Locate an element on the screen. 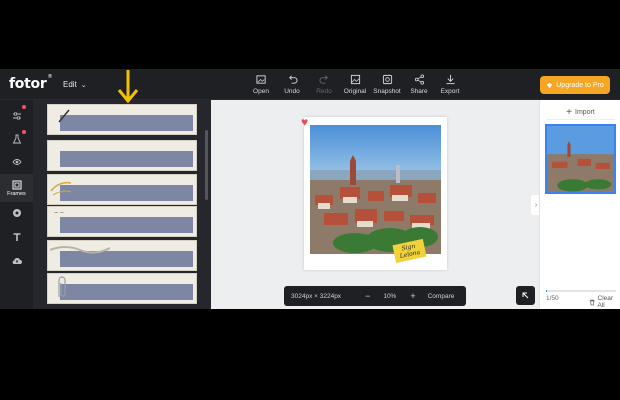  zoom-value: 10% is located at coordinates (390, 296).